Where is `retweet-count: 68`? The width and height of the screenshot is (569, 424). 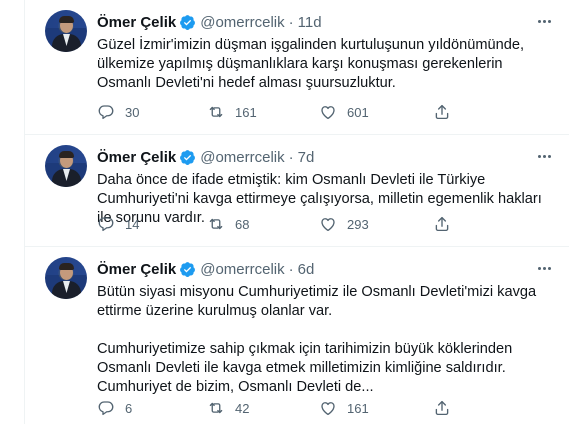
retweet-count: 68 is located at coordinates (242, 224).